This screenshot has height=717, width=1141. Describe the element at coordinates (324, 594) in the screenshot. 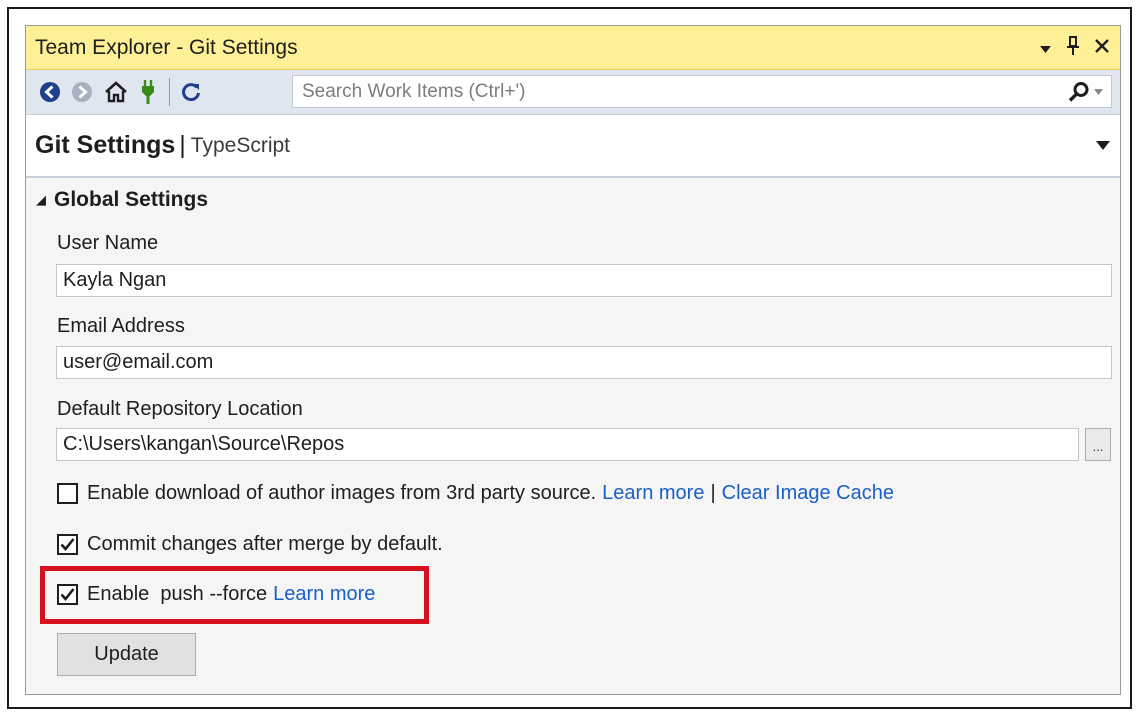

I see `push-force-learn-more-link: Learn more` at that location.